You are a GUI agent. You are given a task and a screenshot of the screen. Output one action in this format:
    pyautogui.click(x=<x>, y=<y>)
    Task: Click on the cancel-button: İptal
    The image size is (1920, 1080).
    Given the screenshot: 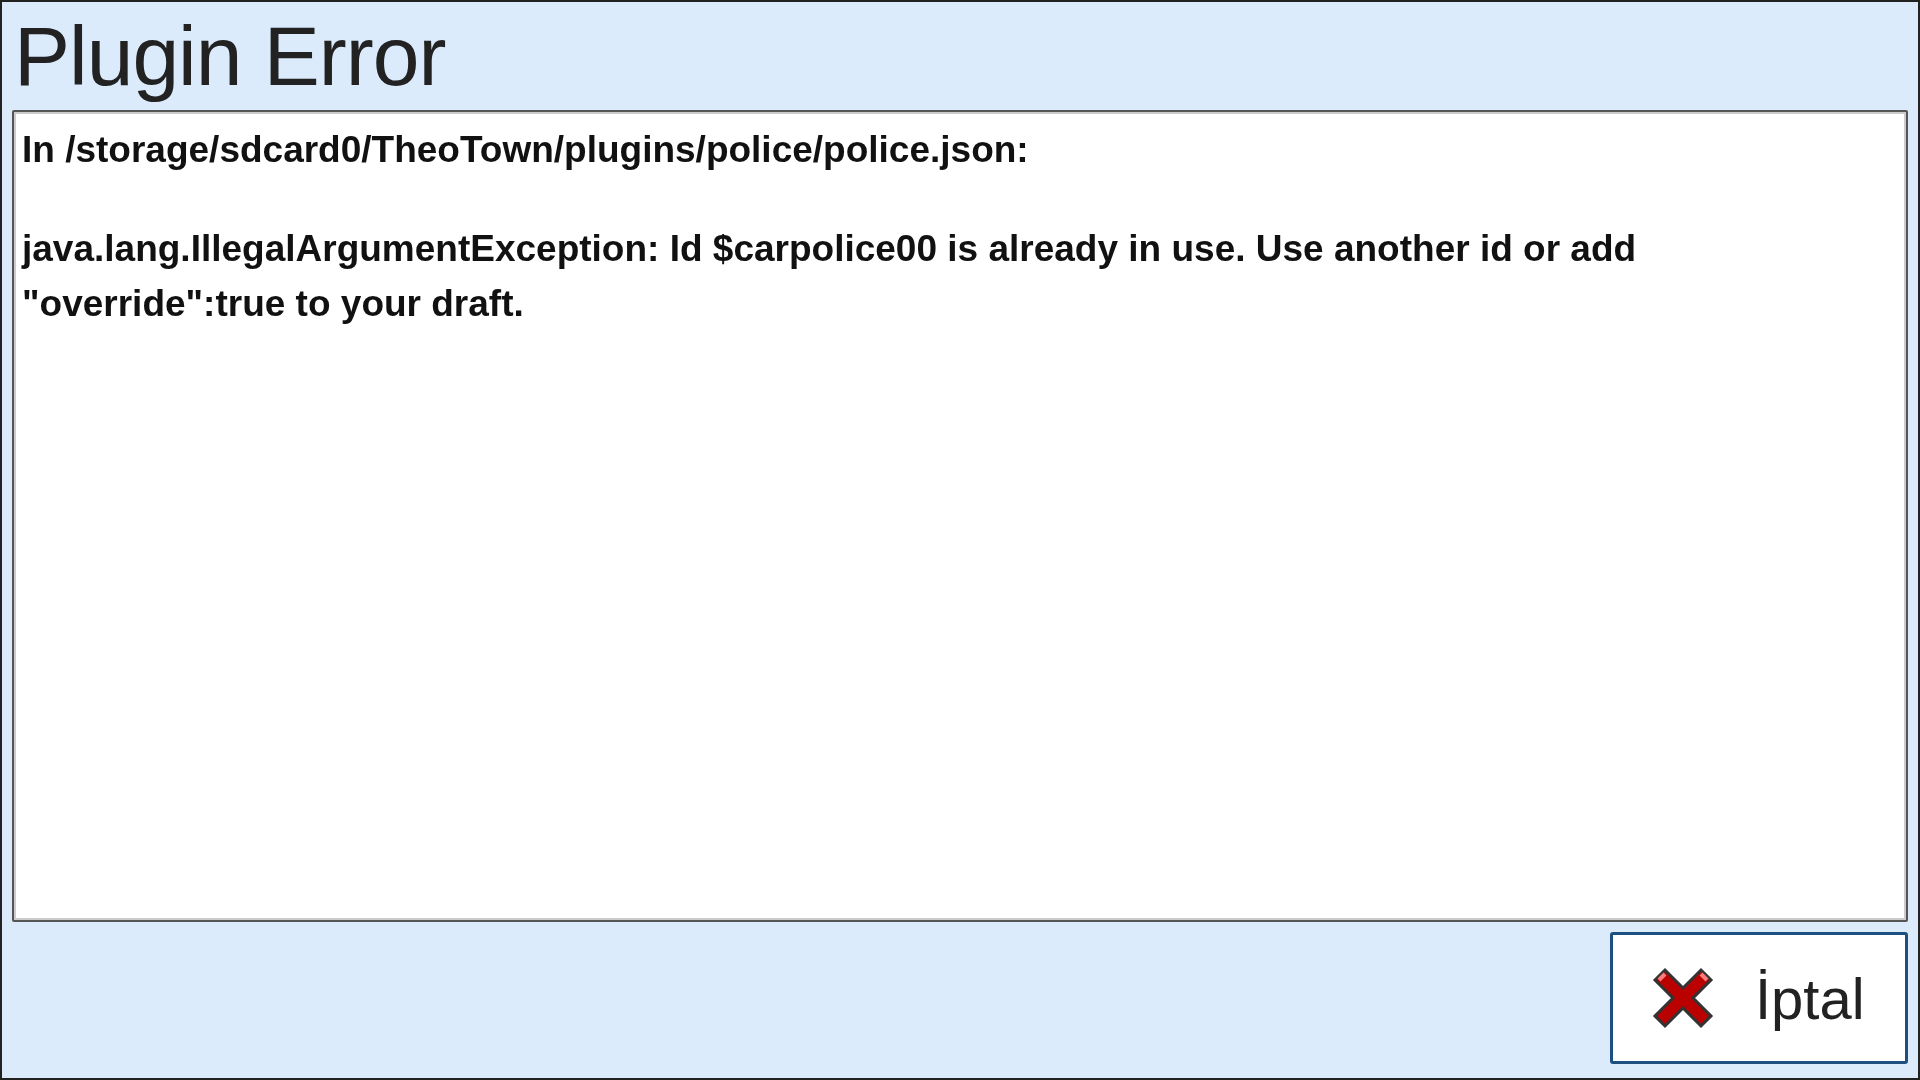 What is the action you would take?
    pyautogui.click(x=1759, y=998)
    